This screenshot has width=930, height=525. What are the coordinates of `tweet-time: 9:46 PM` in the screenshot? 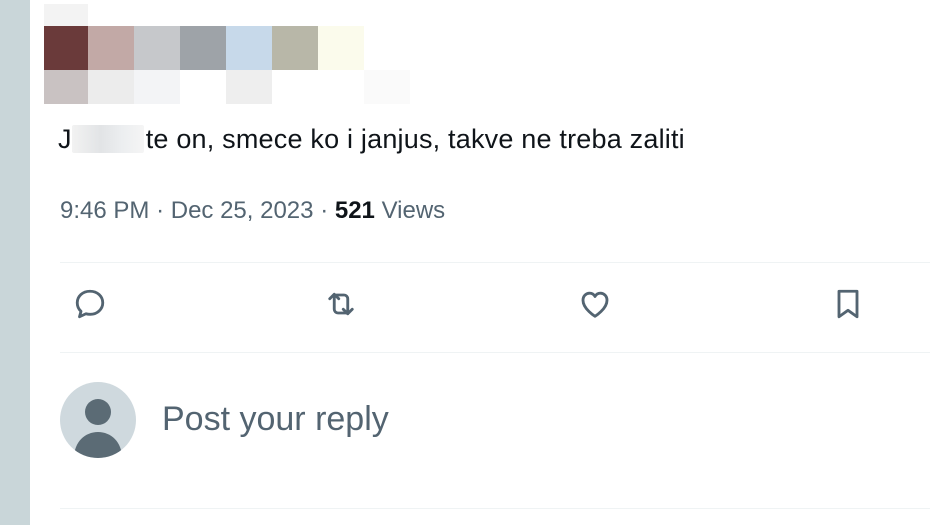 It's located at (104, 210).